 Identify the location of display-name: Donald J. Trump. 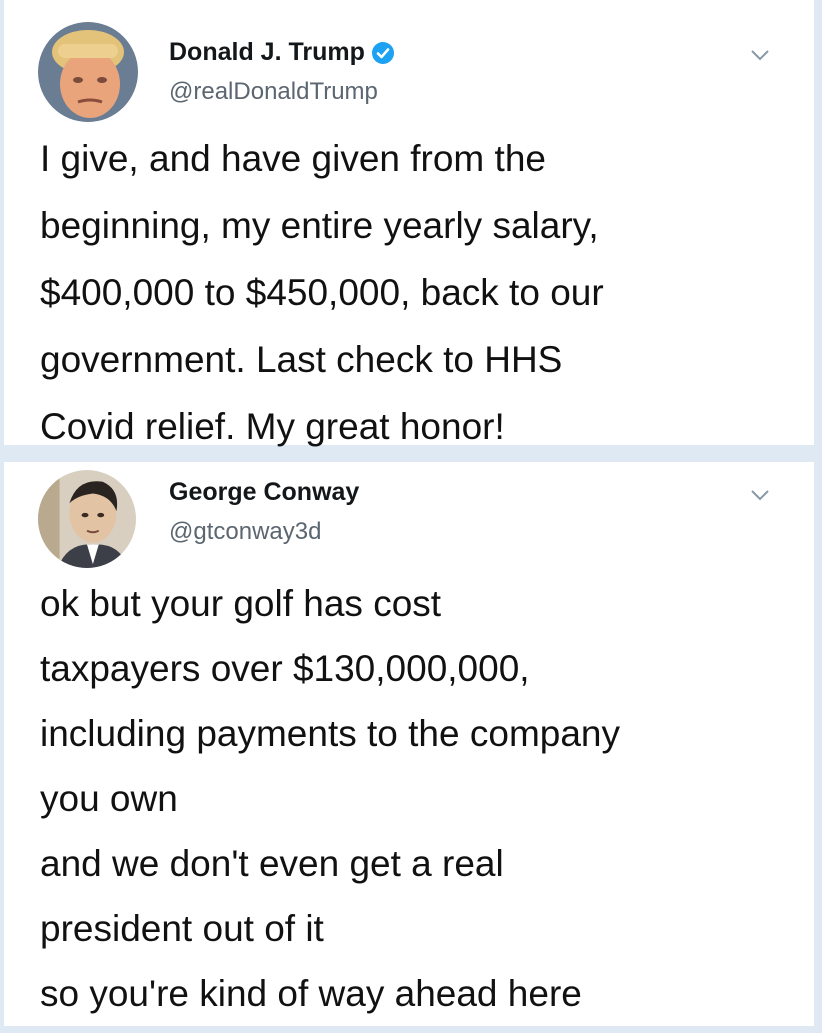
(282, 52).